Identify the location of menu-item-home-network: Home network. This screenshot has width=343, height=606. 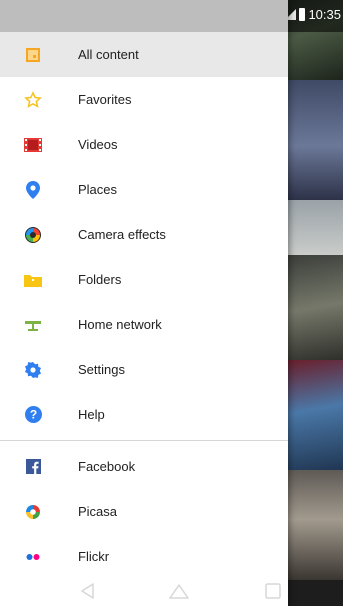
(144, 324).